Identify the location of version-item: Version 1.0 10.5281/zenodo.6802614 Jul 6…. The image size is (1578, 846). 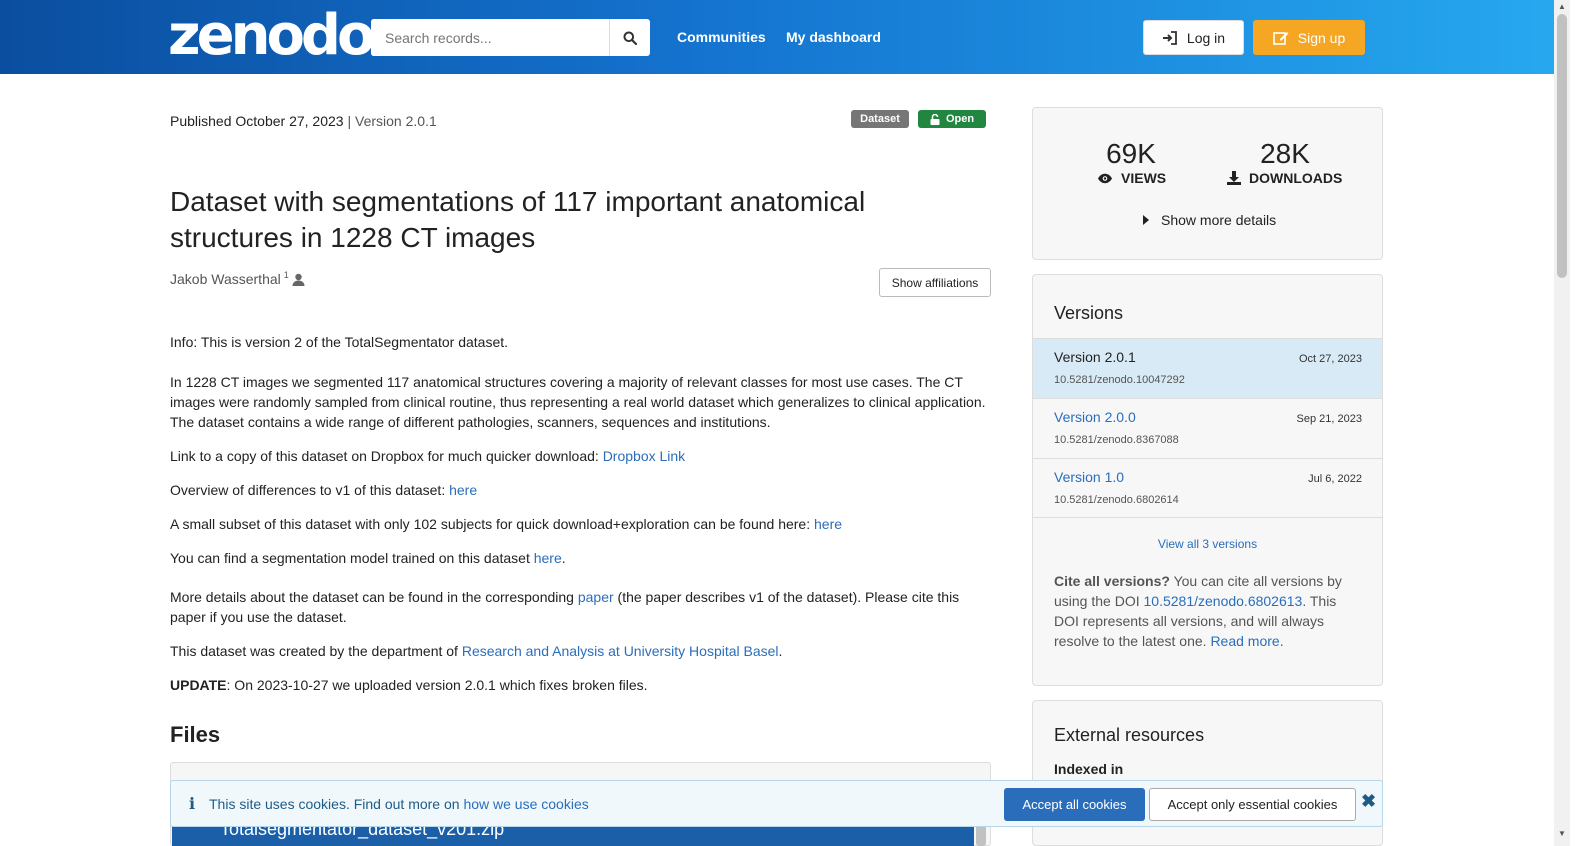
(1207, 488).